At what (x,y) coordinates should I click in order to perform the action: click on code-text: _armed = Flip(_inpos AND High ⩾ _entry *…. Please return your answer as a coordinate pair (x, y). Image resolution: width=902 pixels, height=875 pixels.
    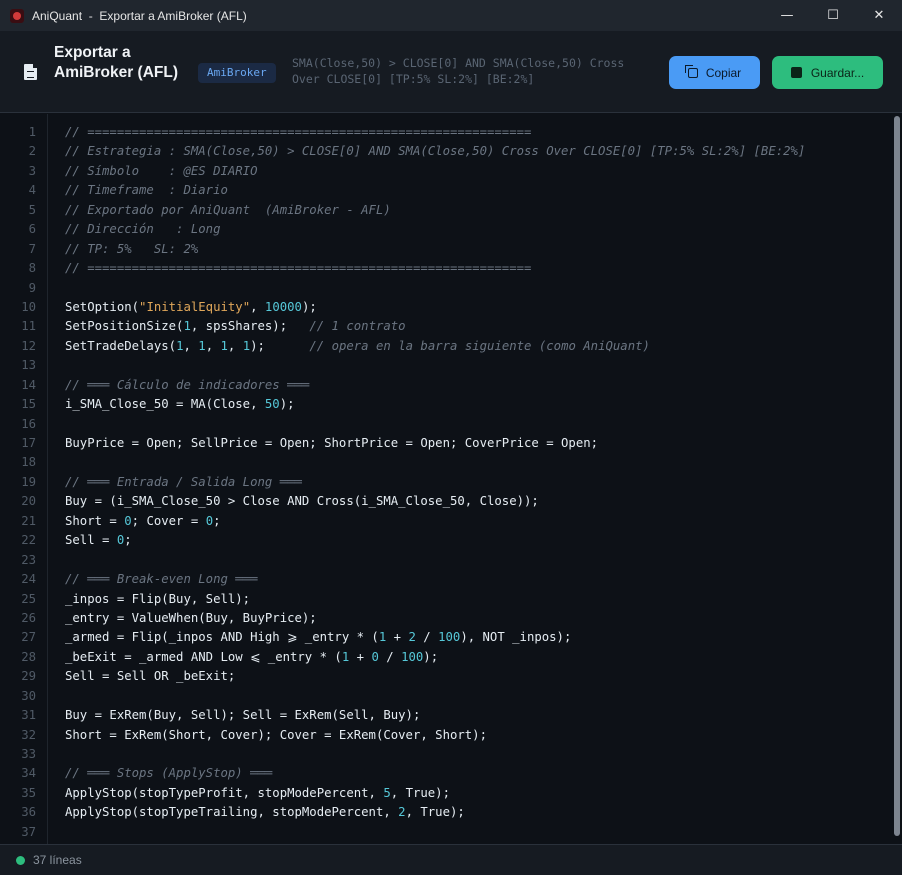
    Looking at the image, I should click on (318, 637).